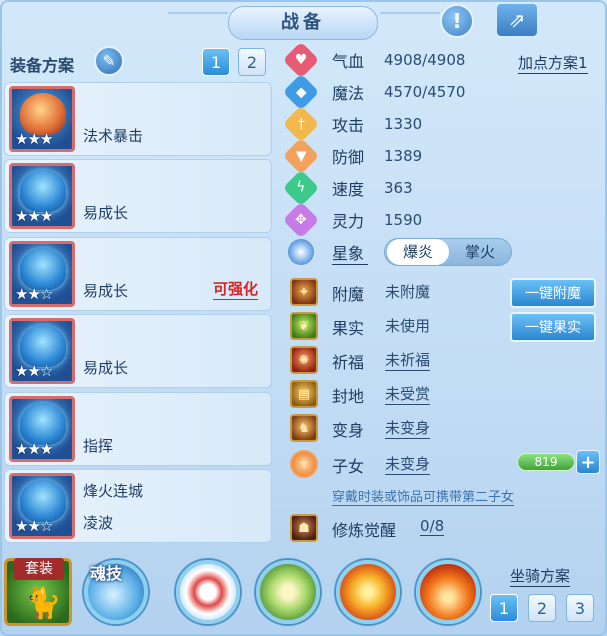  What do you see at coordinates (348, 466) in the screenshot?
I see `sub-label: 子女` at bounding box center [348, 466].